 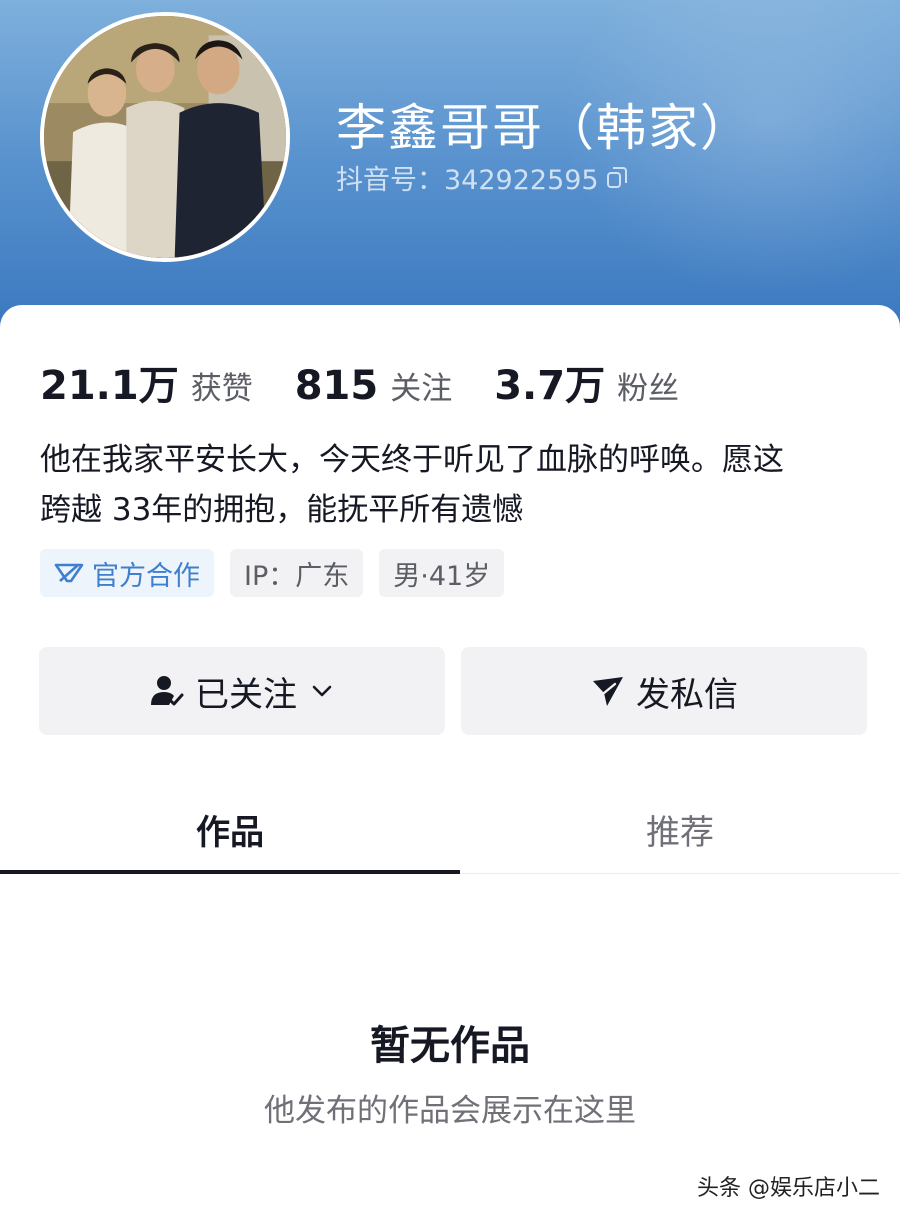 What do you see at coordinates (467, 180) in the screenshot?
I see `douyin-id: 抖音号：342922595` at bounding box center [467, 180].